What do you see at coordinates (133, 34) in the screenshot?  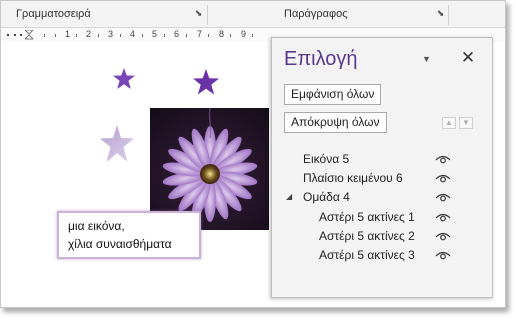 I see `ruler-number: 4` at bounding box center [133, 34].